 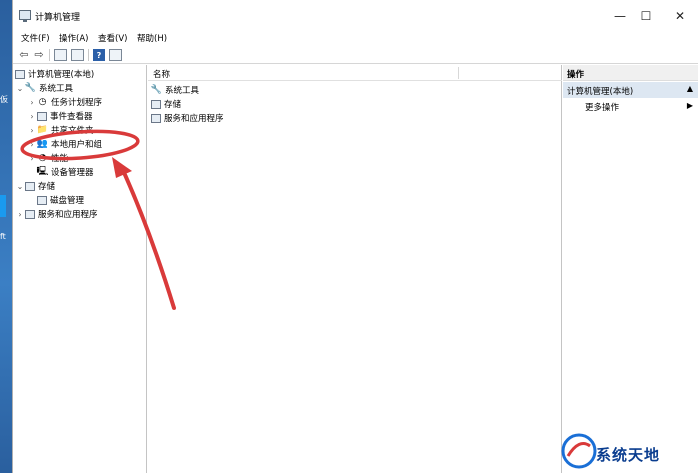 I want to click on desktop-highlight, so click(x=3, y=206).